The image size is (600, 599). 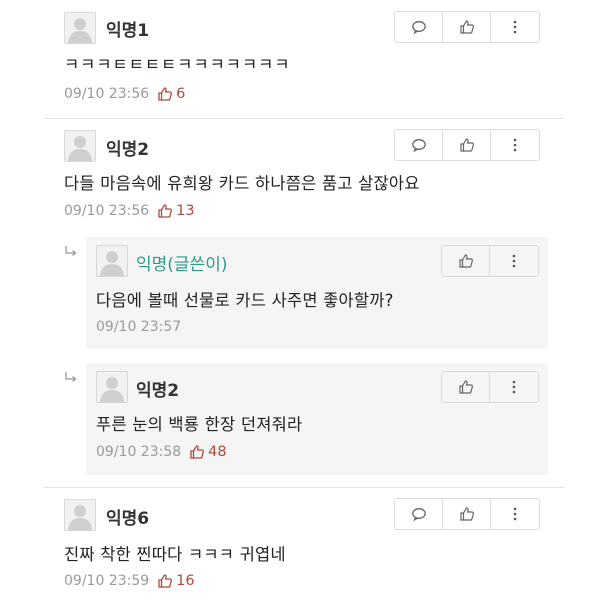 I want to click on reply-time: 09/10 23:58, so click(x=139, y=452).